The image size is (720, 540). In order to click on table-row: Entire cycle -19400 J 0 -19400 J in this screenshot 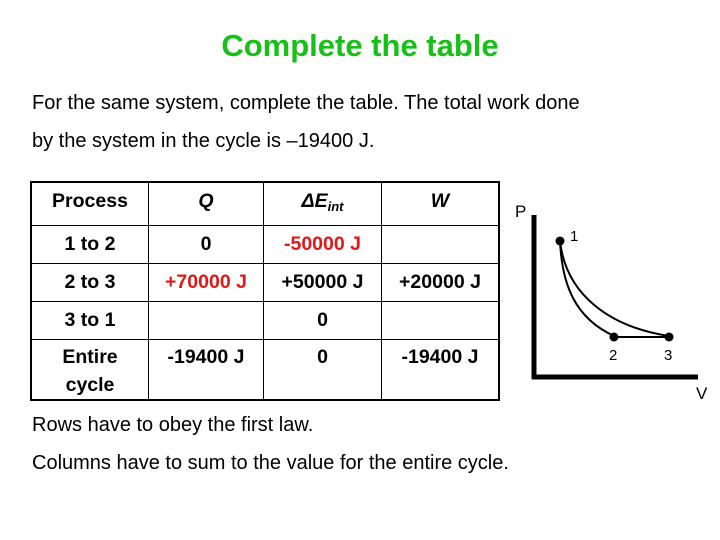, I will do `click(265, 370)`.